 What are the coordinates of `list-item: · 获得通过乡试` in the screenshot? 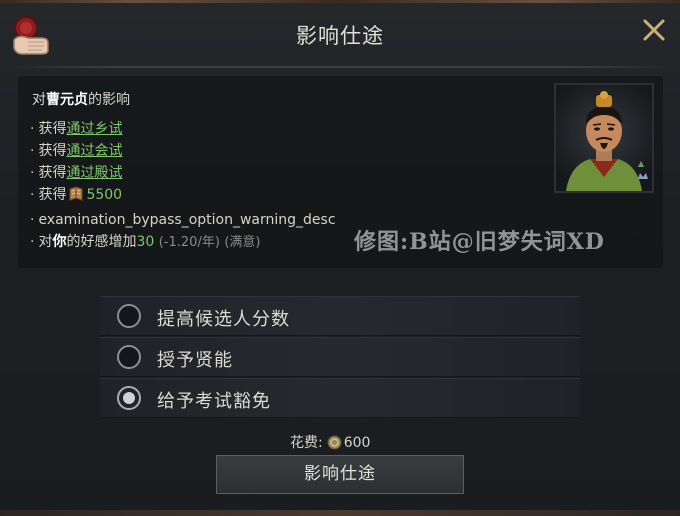 It's located at (76, 129).